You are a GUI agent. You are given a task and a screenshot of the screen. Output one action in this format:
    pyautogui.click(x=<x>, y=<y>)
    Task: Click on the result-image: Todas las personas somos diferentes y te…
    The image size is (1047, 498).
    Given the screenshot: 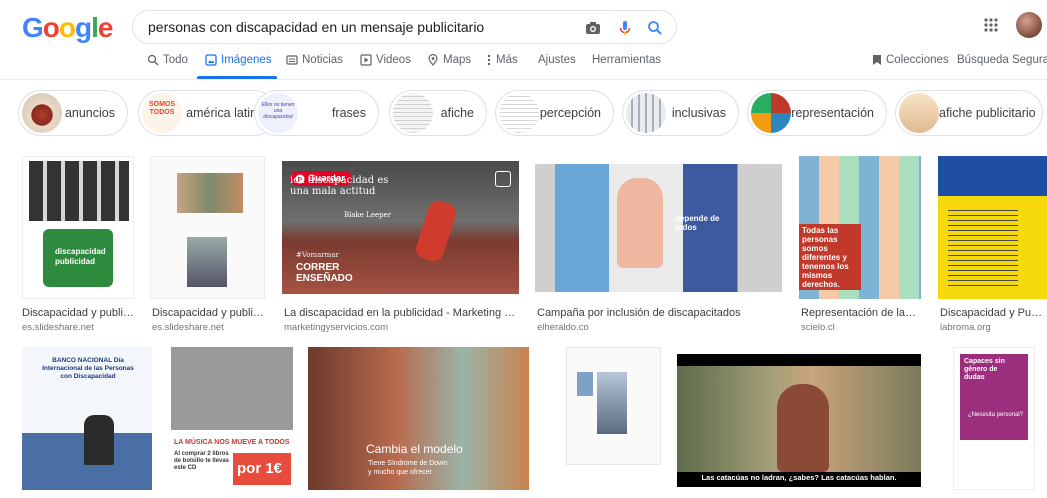 What is the action you would take?
    pyautogui.click(x=860, y=227)
    